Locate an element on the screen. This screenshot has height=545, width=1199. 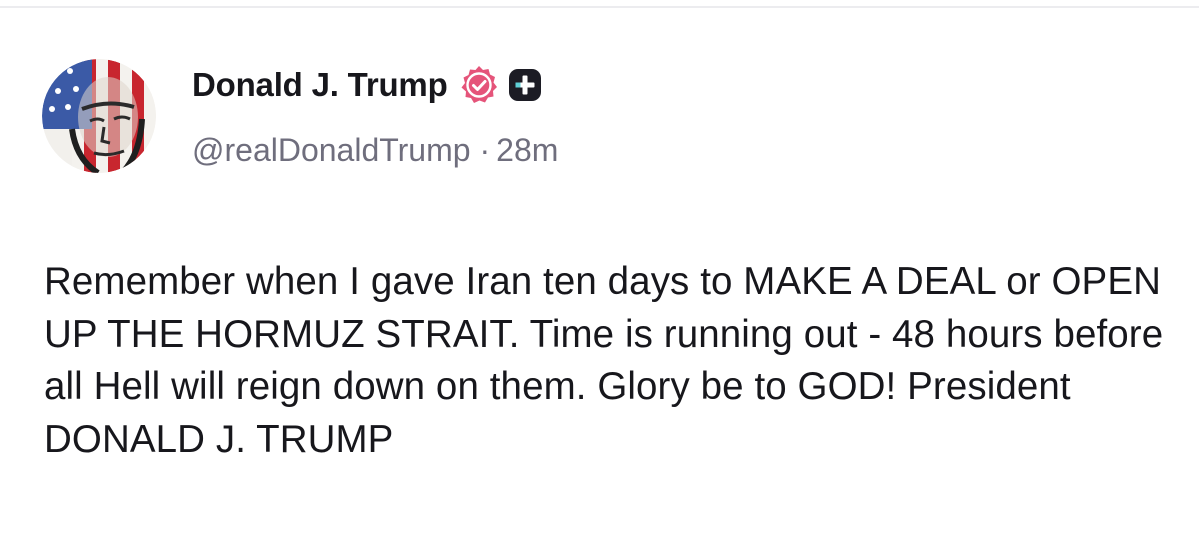
plus-badge-icon is located at coordinates (525, 85).